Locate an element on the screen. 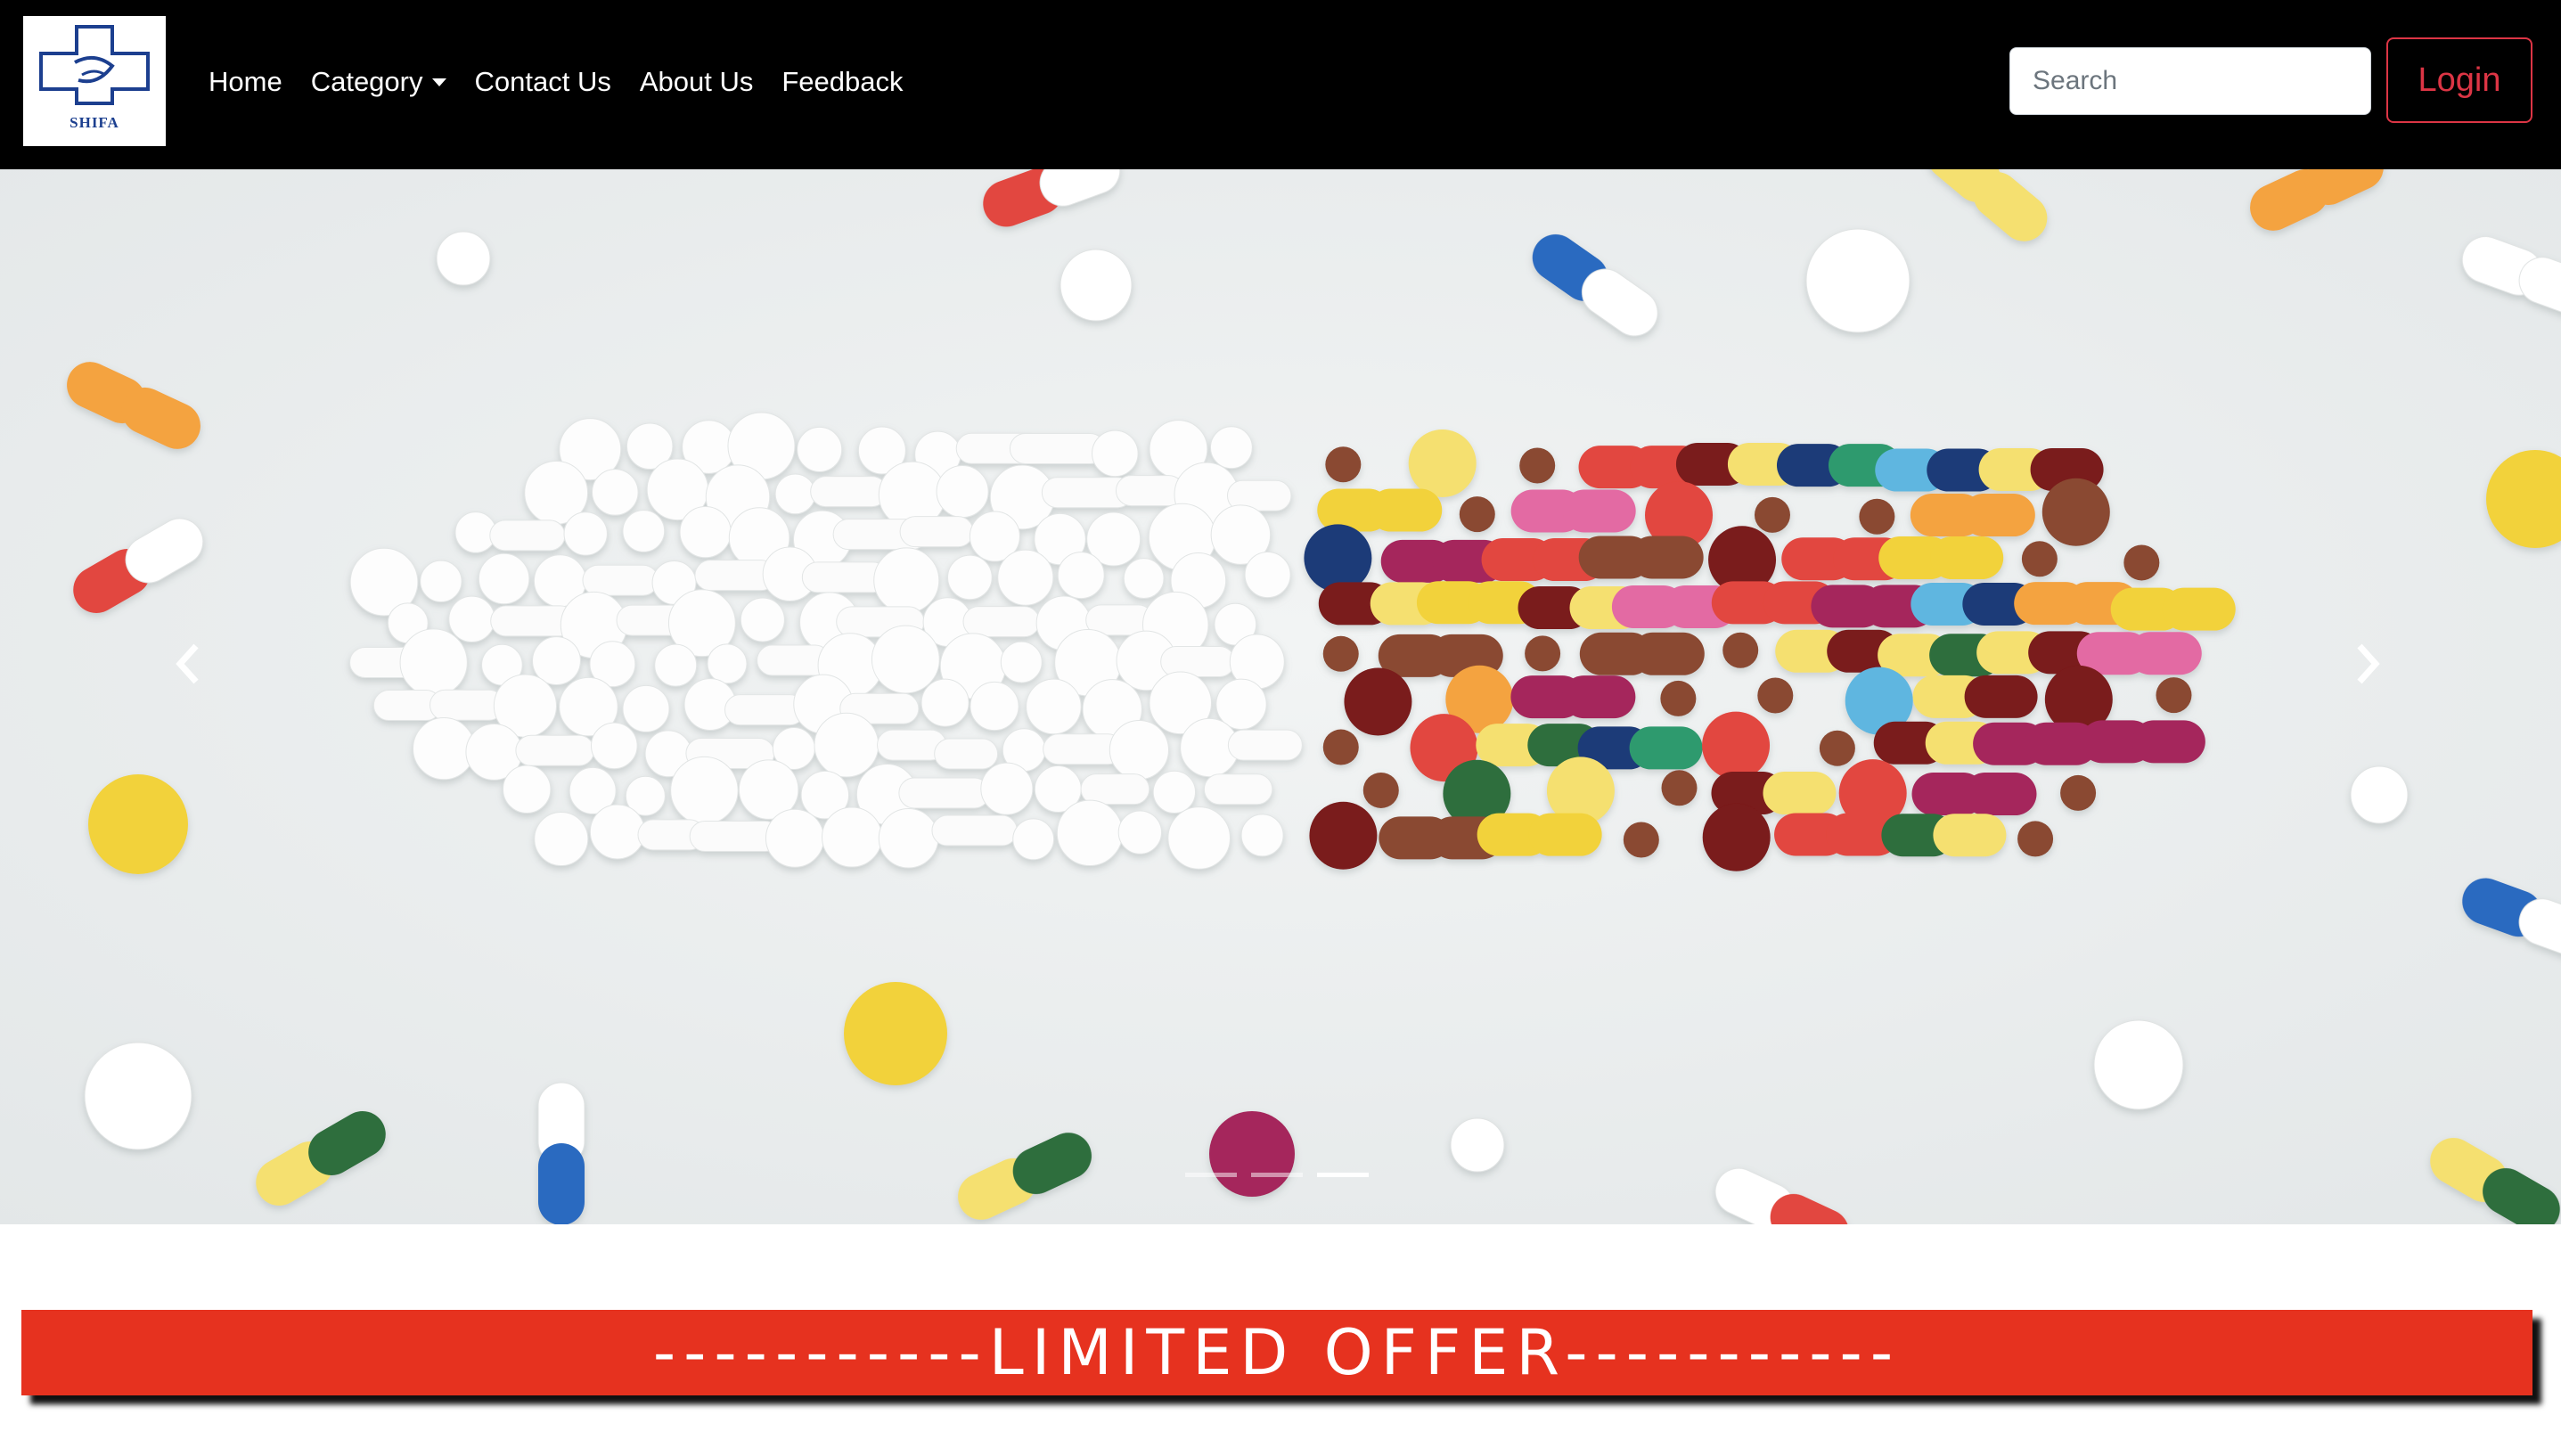 The height and width of the screenshot is (1456, 2561). carousel-next-button is located at coordinates (2368, 664).